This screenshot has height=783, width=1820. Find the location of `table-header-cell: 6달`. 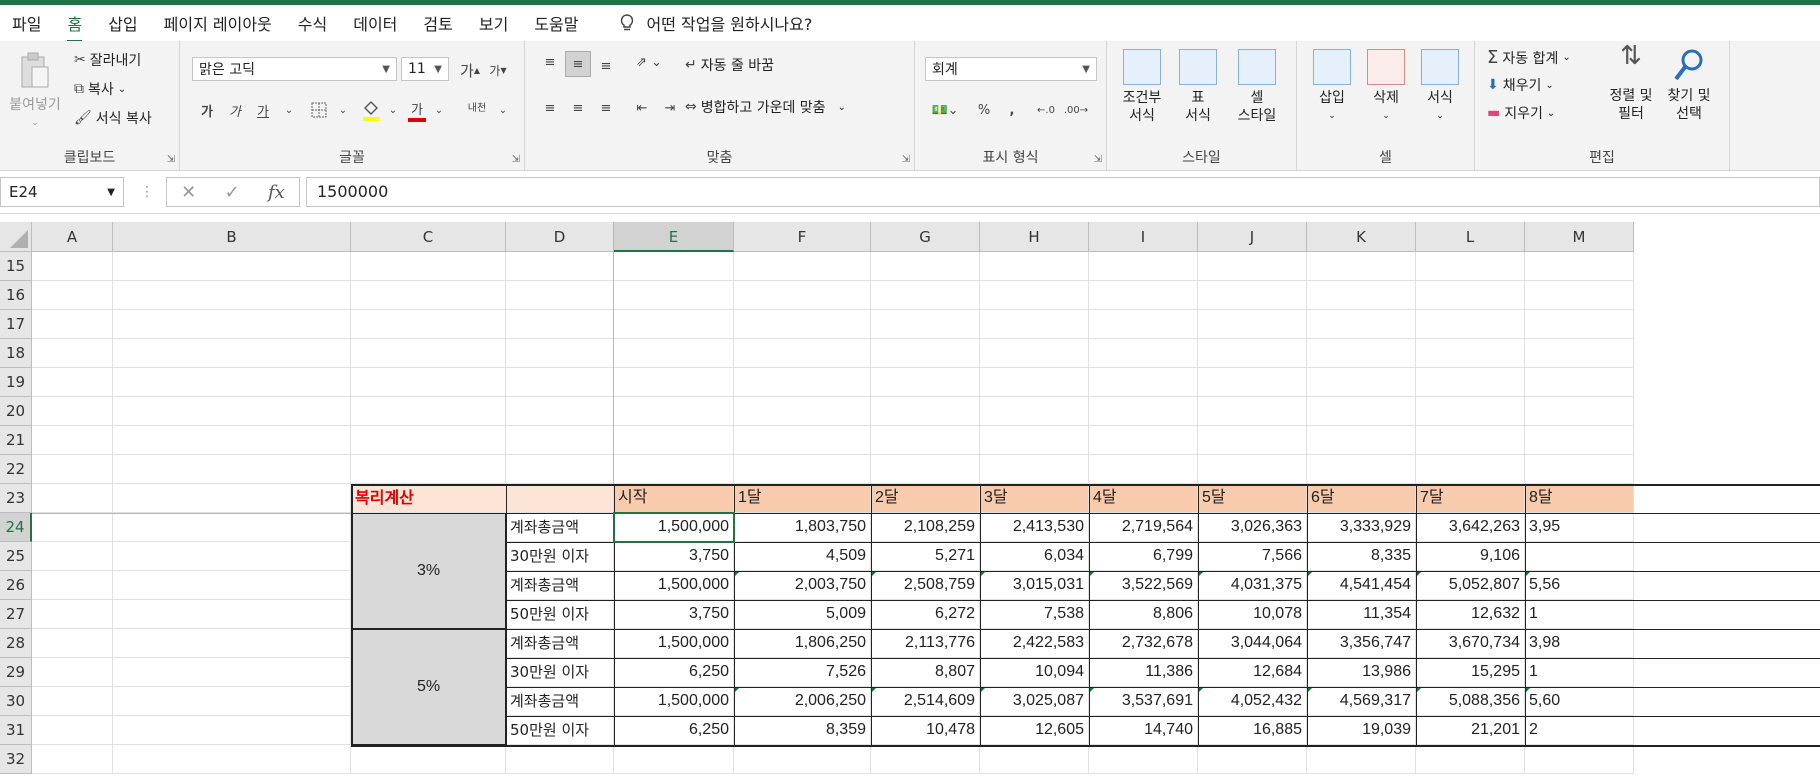

table-header-cell: 6달 is located at coordinates (1361, 498).